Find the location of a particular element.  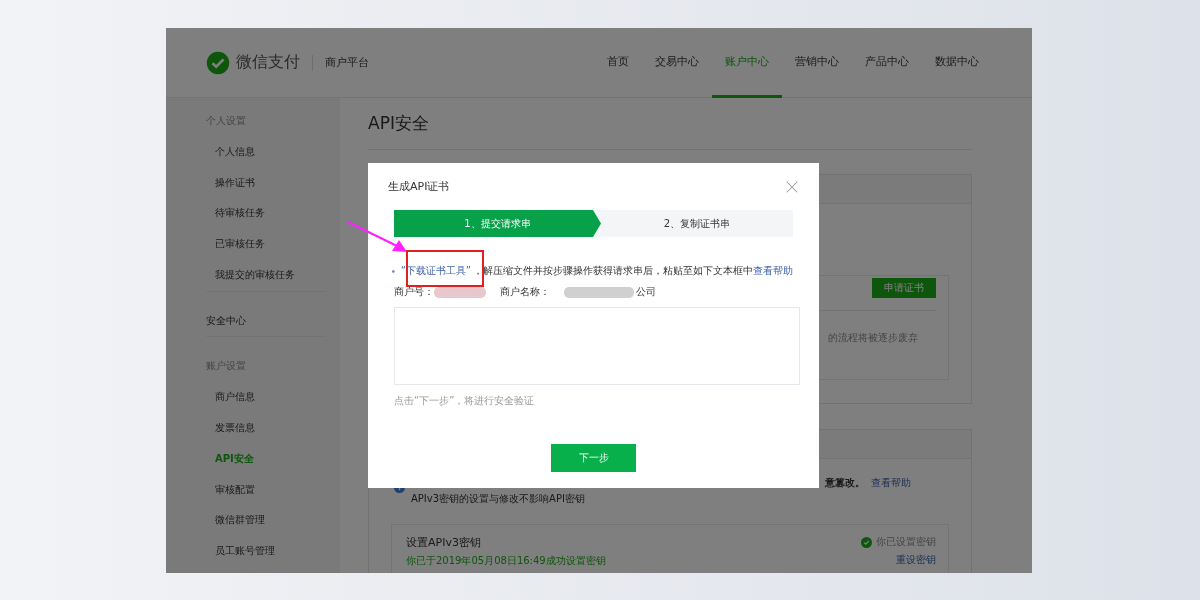

sidebar-item: 审核配置 is located at coordinates (266, 496).